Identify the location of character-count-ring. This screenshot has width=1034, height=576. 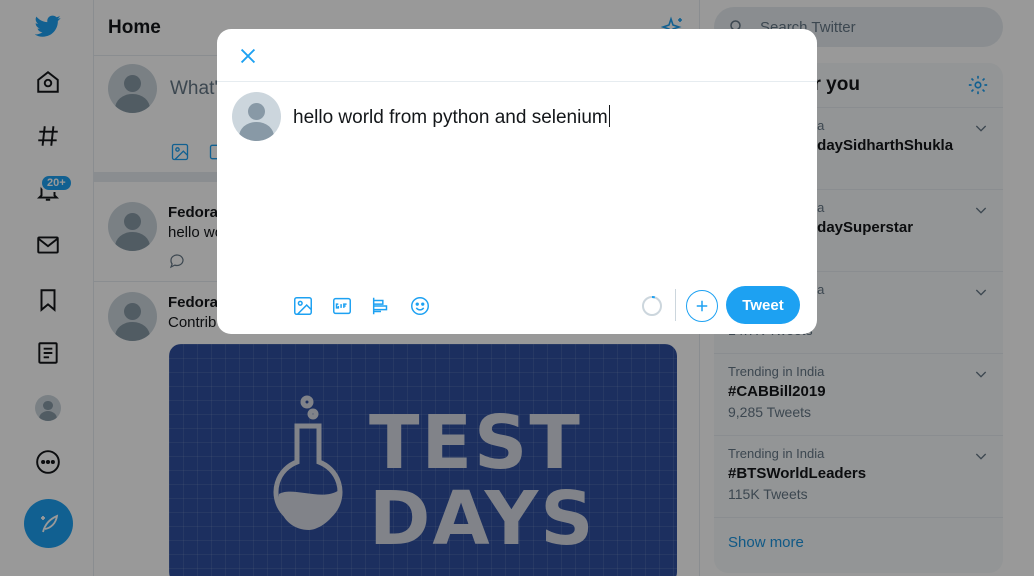
(652, 306).